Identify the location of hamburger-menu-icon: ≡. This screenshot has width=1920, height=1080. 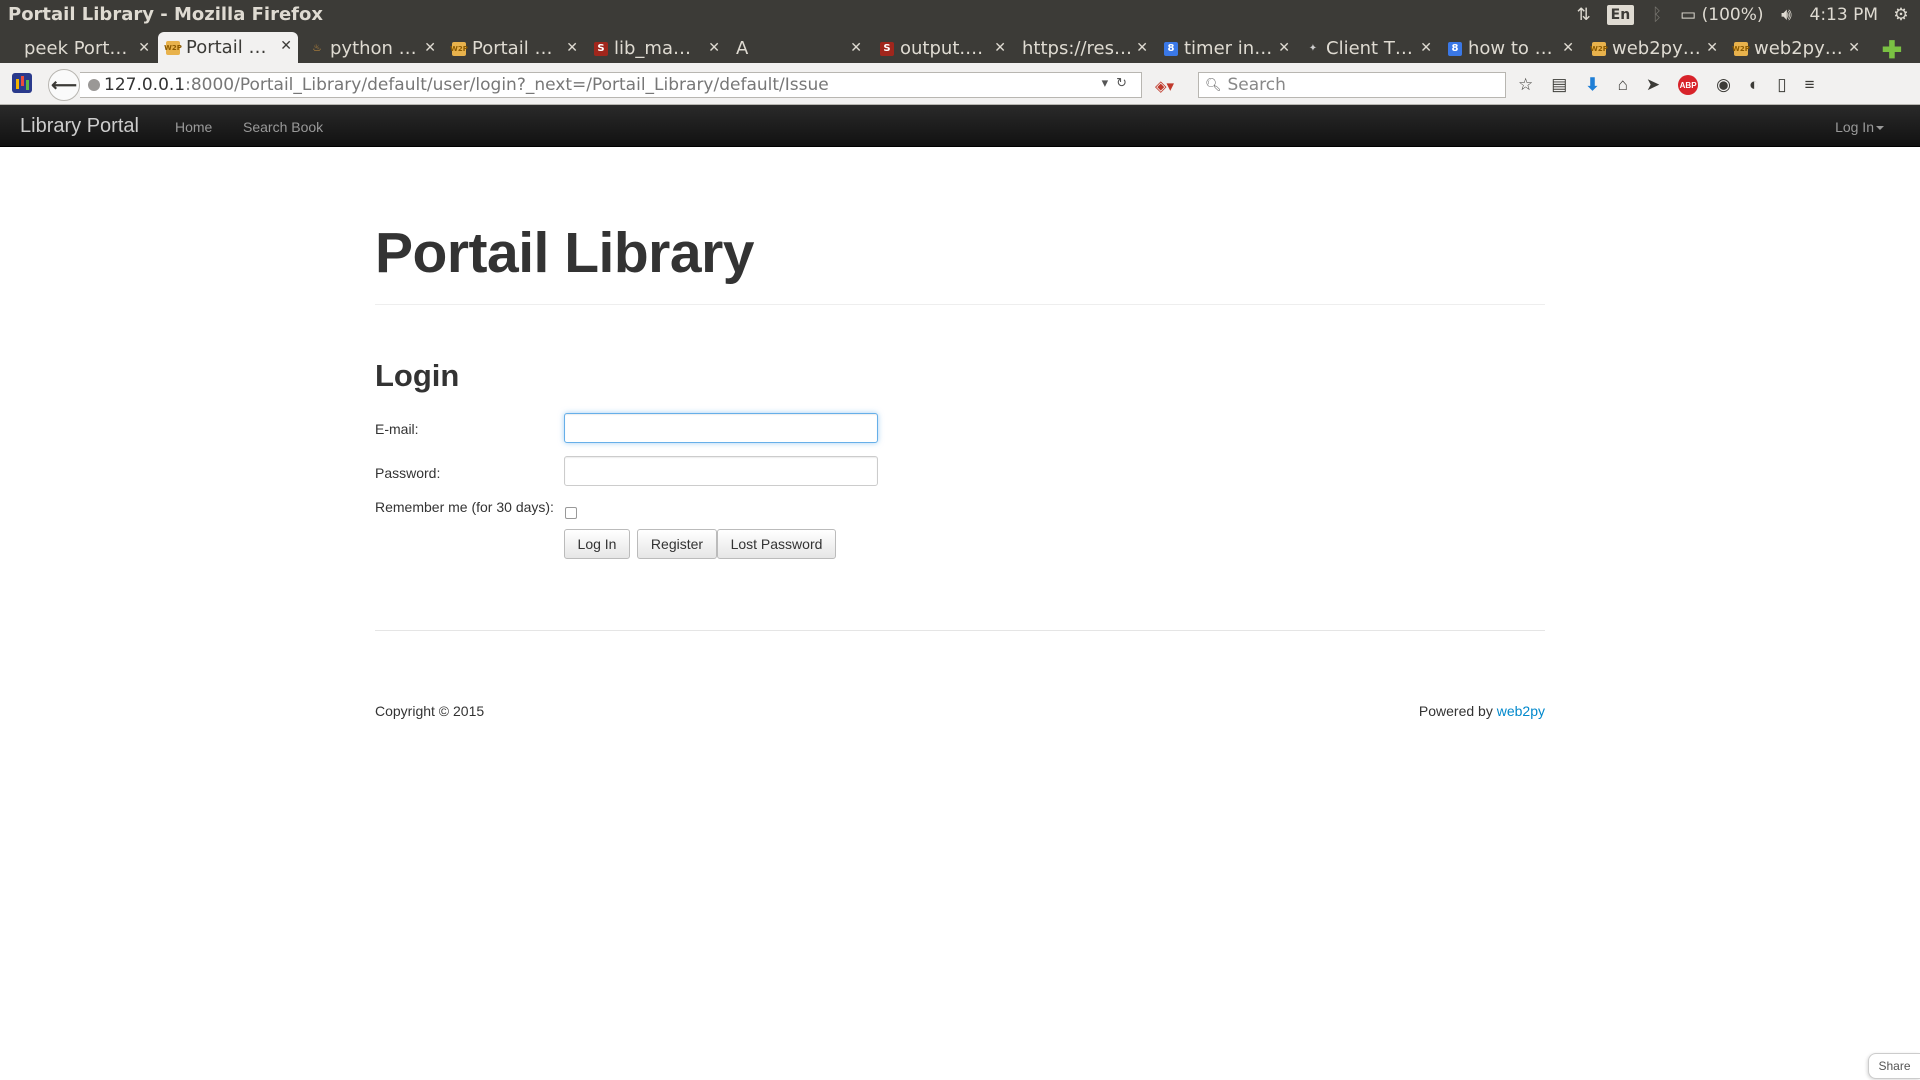
(1810, 85).